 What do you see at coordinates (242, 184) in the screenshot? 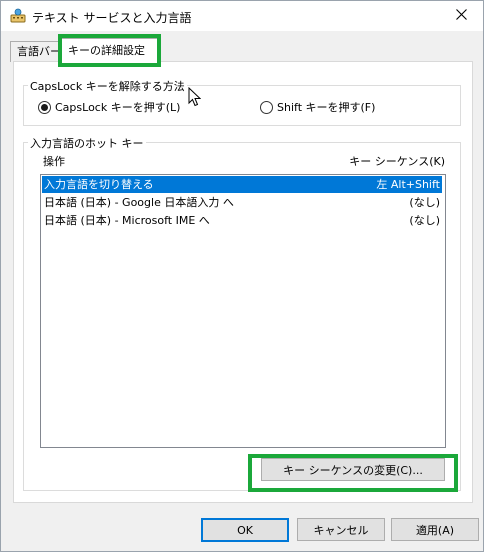
I see `hotkey-row: 入力言語を切り替える 左 Alt+Shift` at bounding box center [242, 184].